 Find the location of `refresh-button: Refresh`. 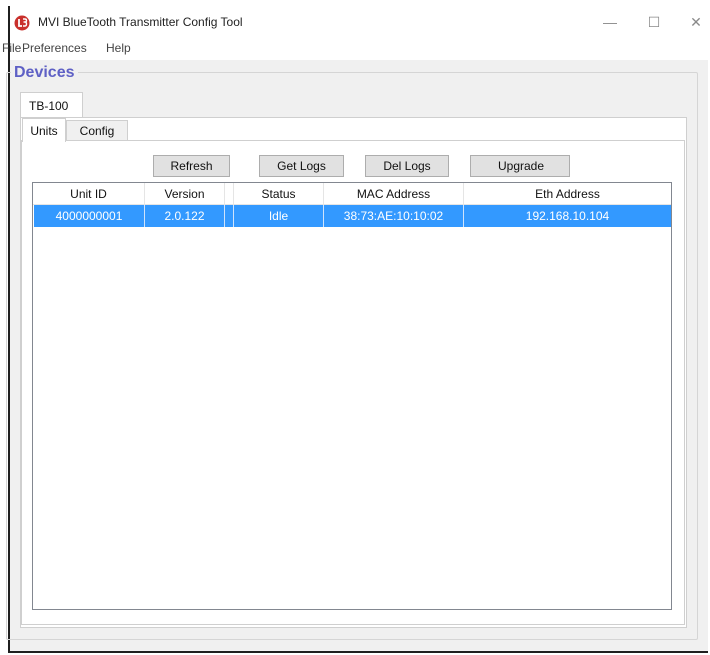

refresh-button: Refresh is located at coordinates (191, 166).